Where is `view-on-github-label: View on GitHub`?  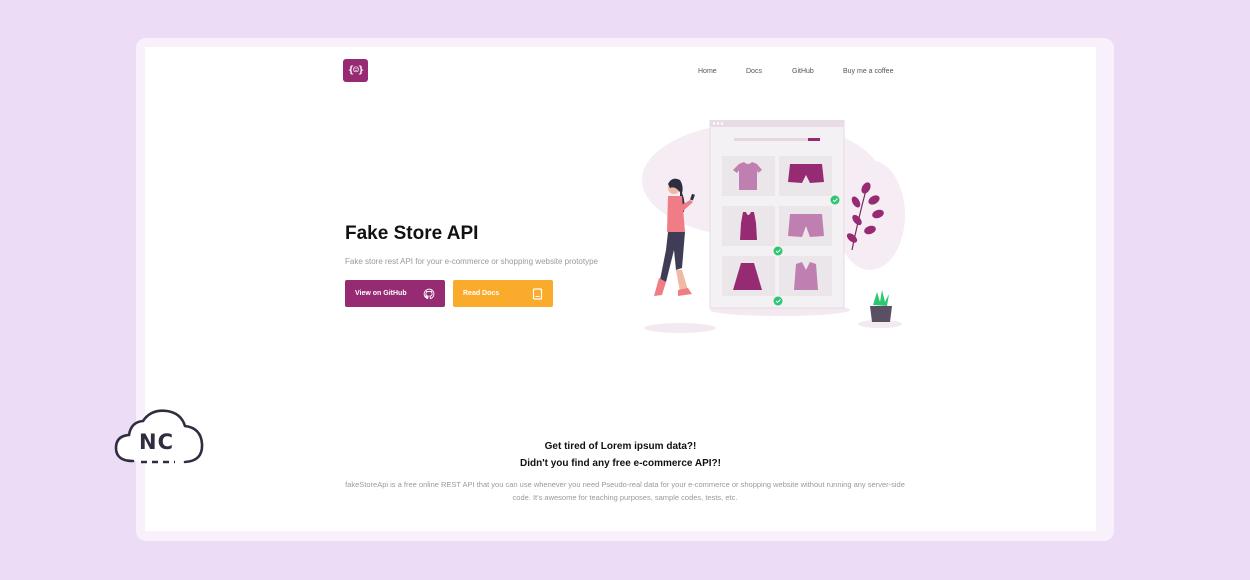 view-on-github-label: View on GitHub is located at coordinates (381, 293).